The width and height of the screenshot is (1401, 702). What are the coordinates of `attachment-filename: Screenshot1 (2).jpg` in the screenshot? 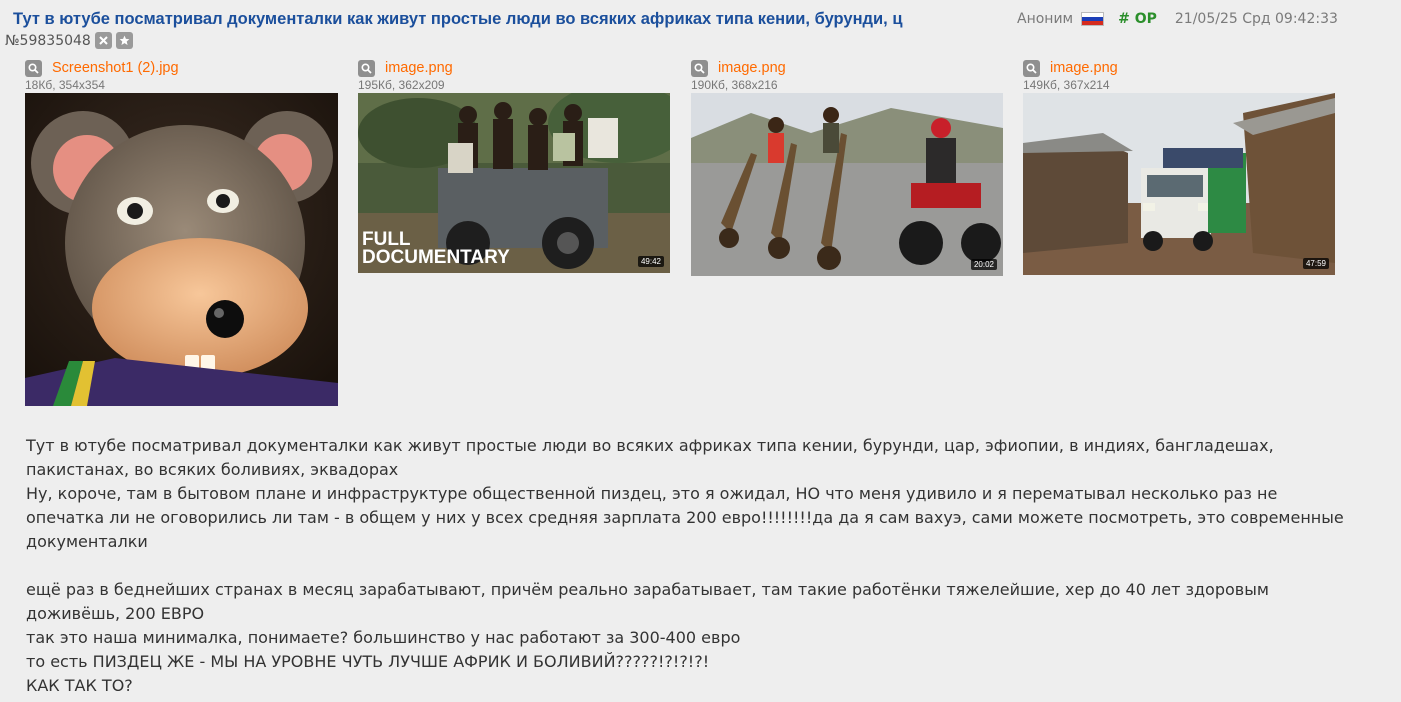 It's located at (115, 68).